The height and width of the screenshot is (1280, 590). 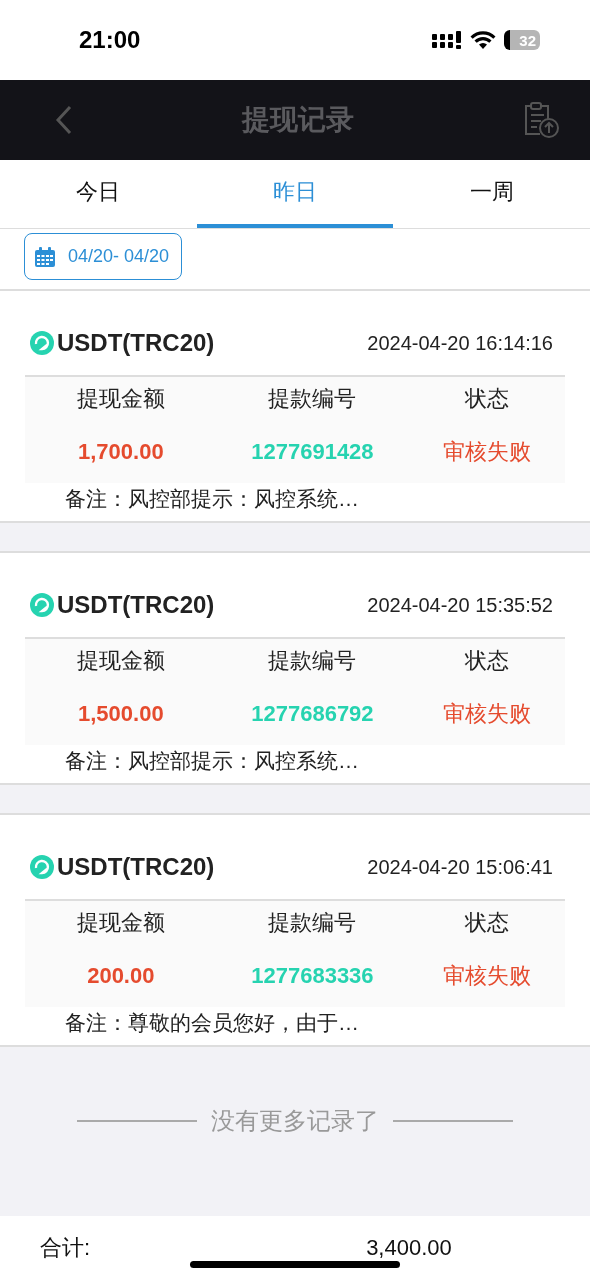 What do you see at coordinates (65, 1248) in the screenshot?
I see `total-label: 合计:` at bounding box center [65, 1248].